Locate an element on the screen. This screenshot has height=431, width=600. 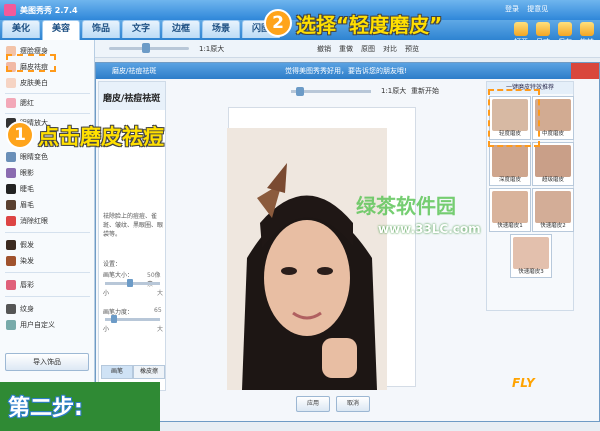
step-1-instruction: 点击磨皮祛痘 is located at coordinates (101, 137).